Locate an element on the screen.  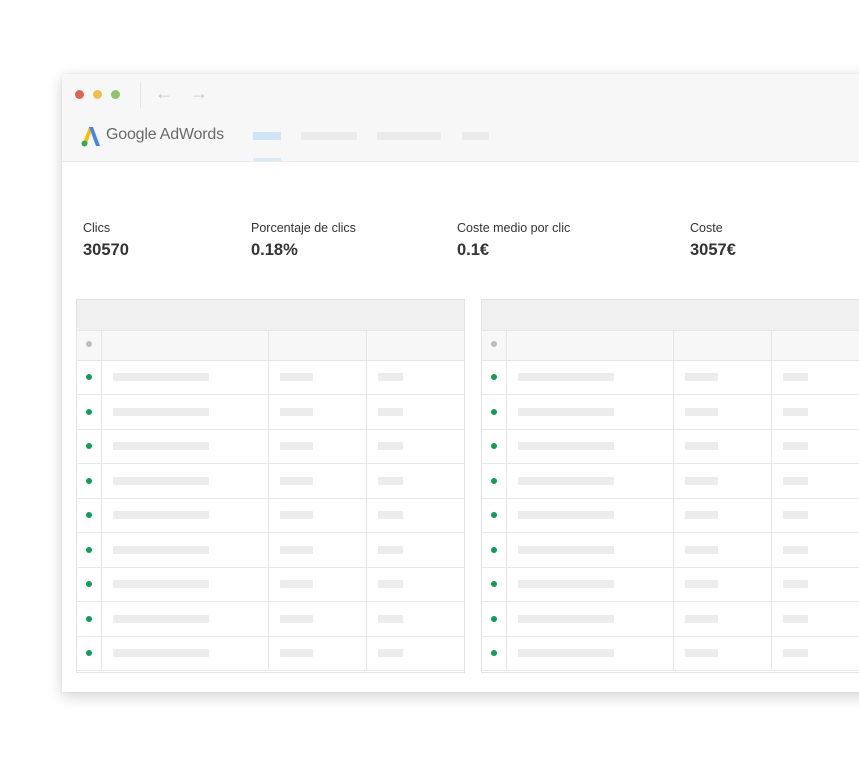
metric-label: Coste is located at coordinates (706, 228).